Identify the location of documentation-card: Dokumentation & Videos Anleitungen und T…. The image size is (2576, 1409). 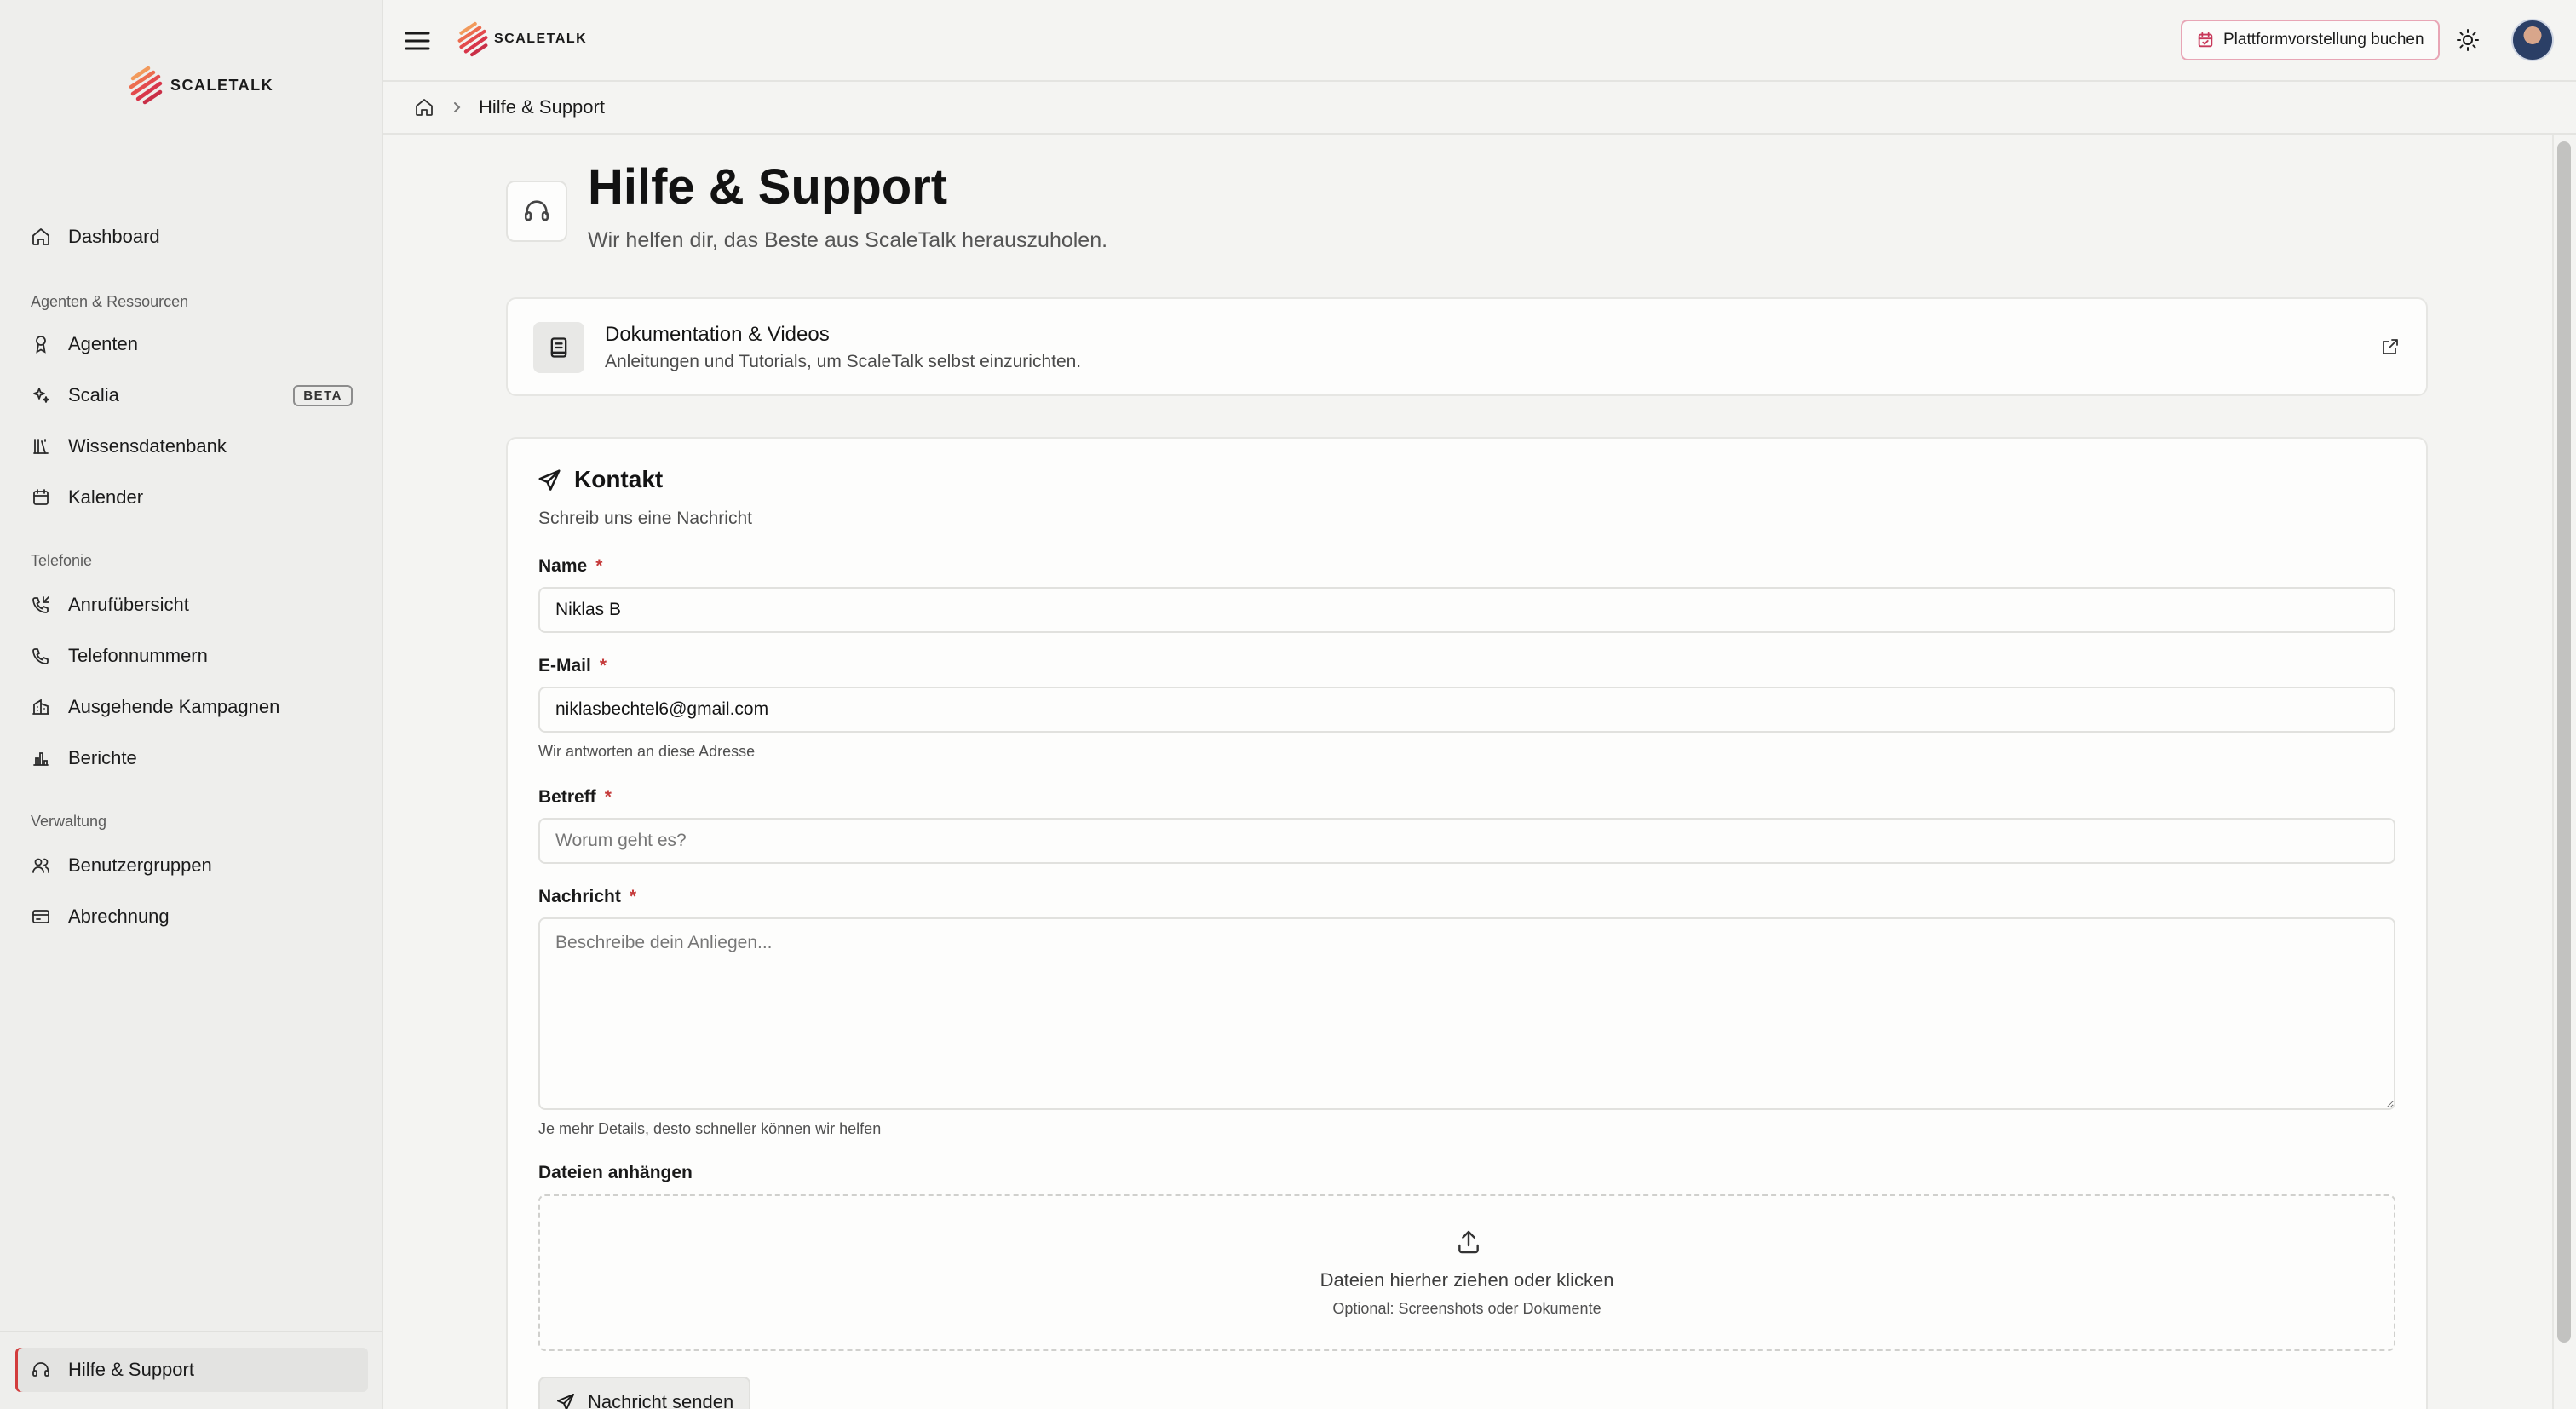
(1467, 346).